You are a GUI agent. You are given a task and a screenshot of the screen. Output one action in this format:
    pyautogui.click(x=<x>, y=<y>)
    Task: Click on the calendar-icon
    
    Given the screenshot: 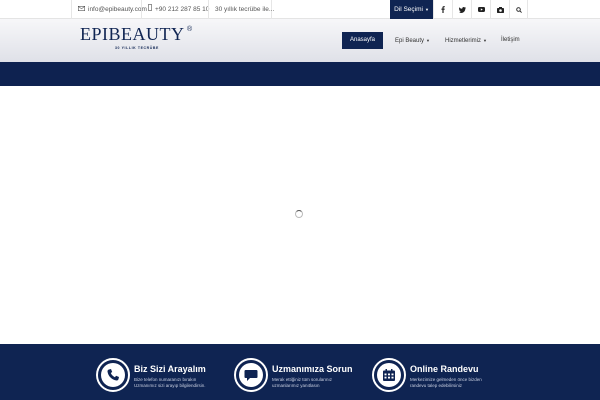 What is the action you would take?
    pyautogui.click(x=389, y=375)
    